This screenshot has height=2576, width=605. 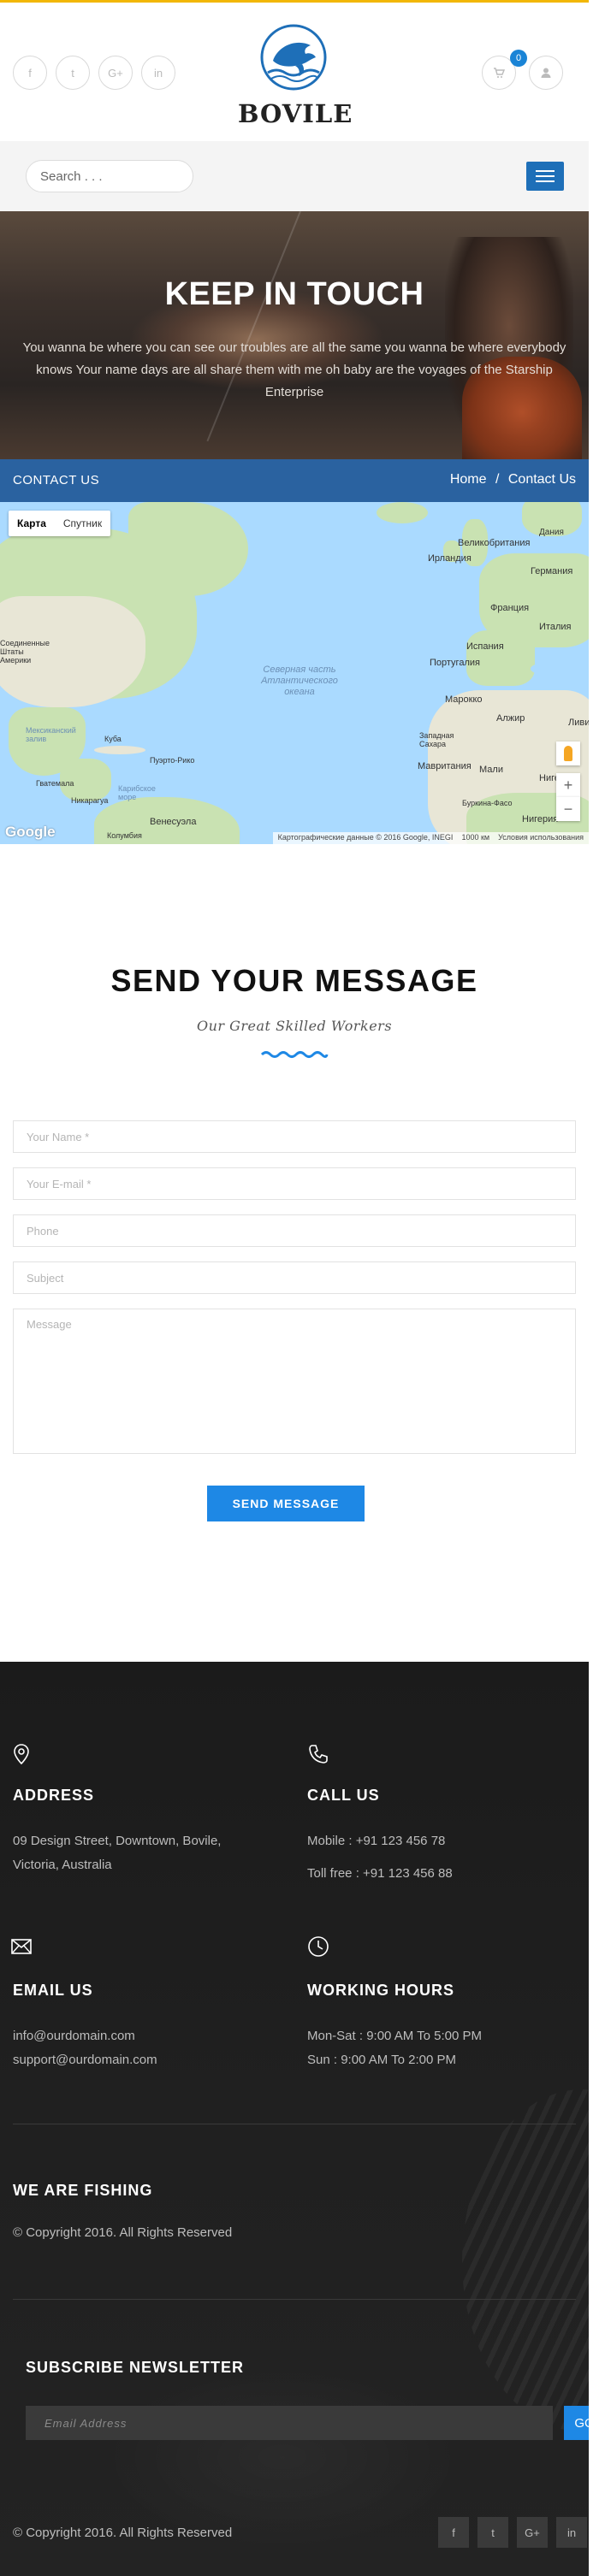 What do you see at coordinates (541, 479) in the screenshot?
I see `breadcrumb-current: Contact Us` at bounding box center [541, 479].